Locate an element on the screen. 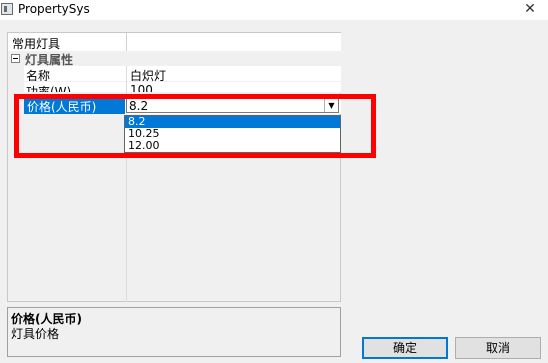 The height and width of the screenshot is (363, 548). category-row: 灯具属性 is located at coordinates (174, 59).